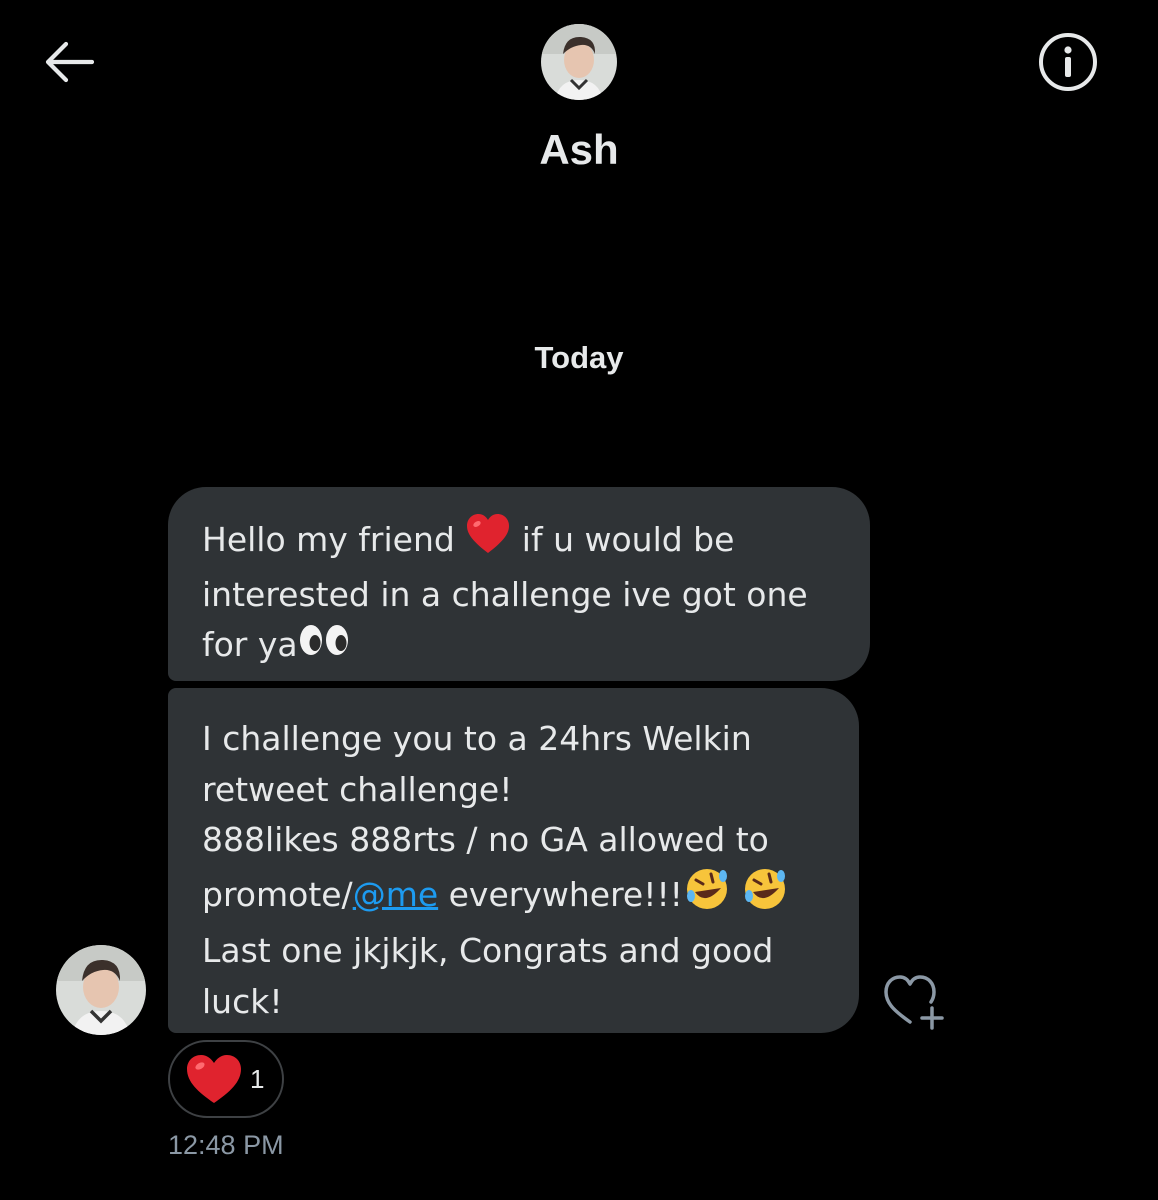 The width and height of the screenshot is (1158, 1200). What do you see at coordinates (357, 789) in the screenshot?
I see `message-text: retweet challenge!` at bounding box center [357, 789].